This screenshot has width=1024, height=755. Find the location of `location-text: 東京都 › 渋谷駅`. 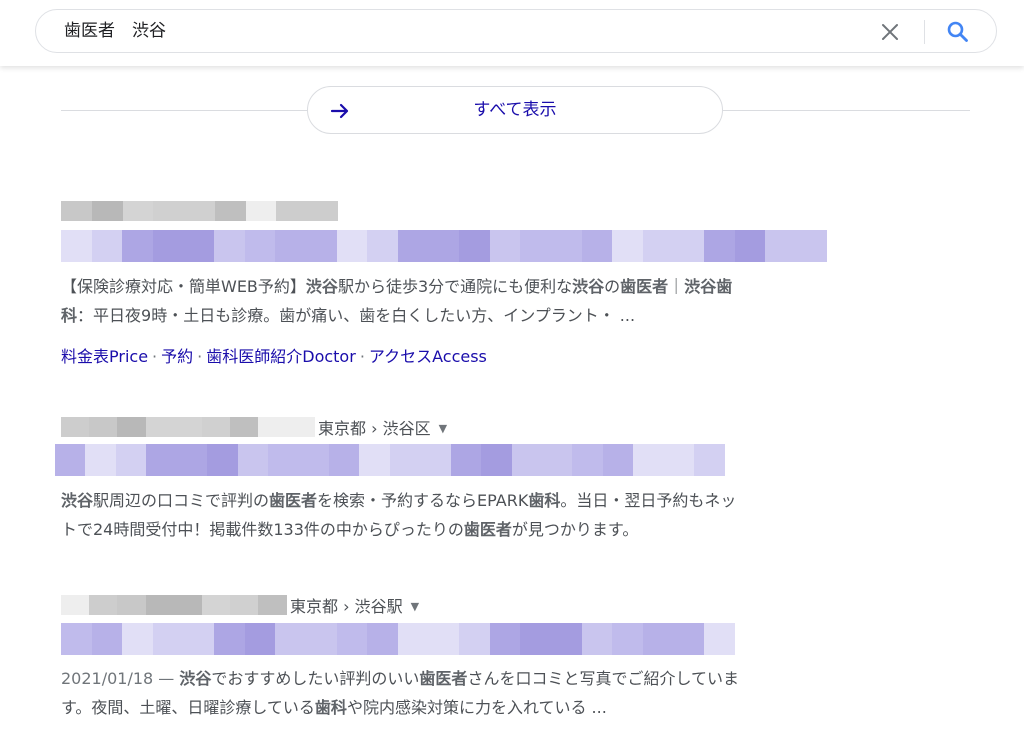

location-text: 東京都 › 渋谷駅 is located at coordinates (346, 606).